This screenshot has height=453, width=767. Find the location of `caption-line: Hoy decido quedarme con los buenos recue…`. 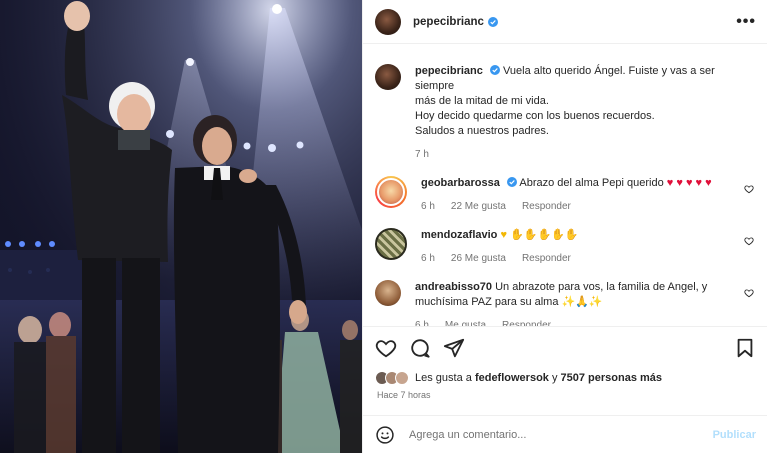

caption-line: Hoy decido quedarme con los buenos recue… is located at coordinates (535, 116).